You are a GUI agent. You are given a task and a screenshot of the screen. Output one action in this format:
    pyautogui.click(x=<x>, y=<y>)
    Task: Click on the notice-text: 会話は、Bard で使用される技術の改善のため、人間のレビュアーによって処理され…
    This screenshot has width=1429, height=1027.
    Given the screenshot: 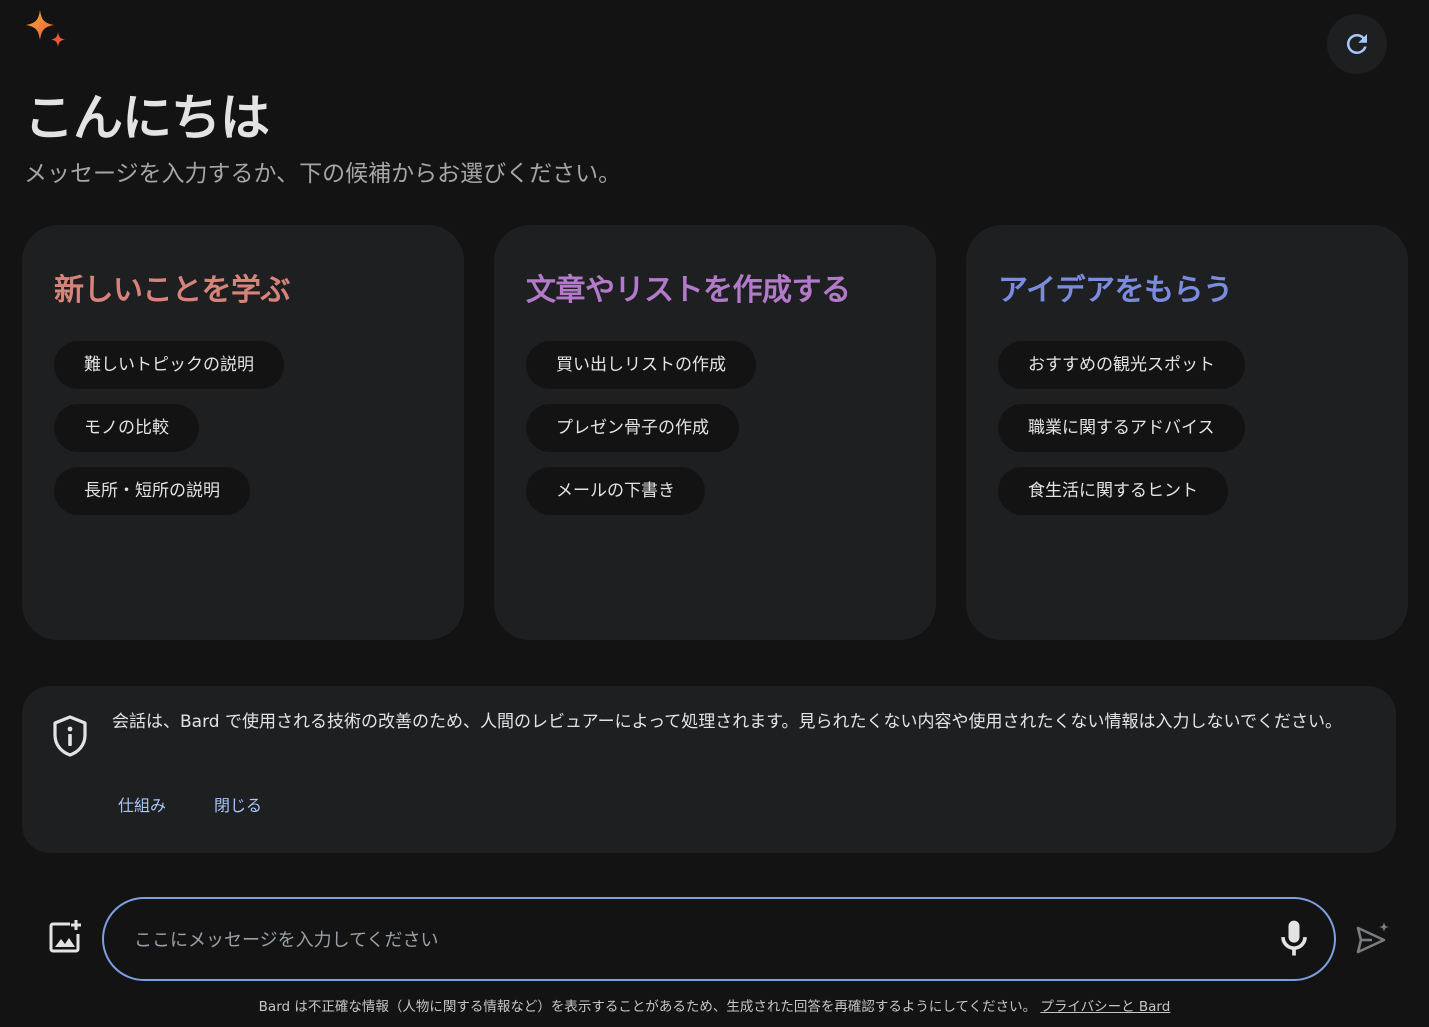 What is the action you would take?
    pyautogui.click(x=727, y=722)
    